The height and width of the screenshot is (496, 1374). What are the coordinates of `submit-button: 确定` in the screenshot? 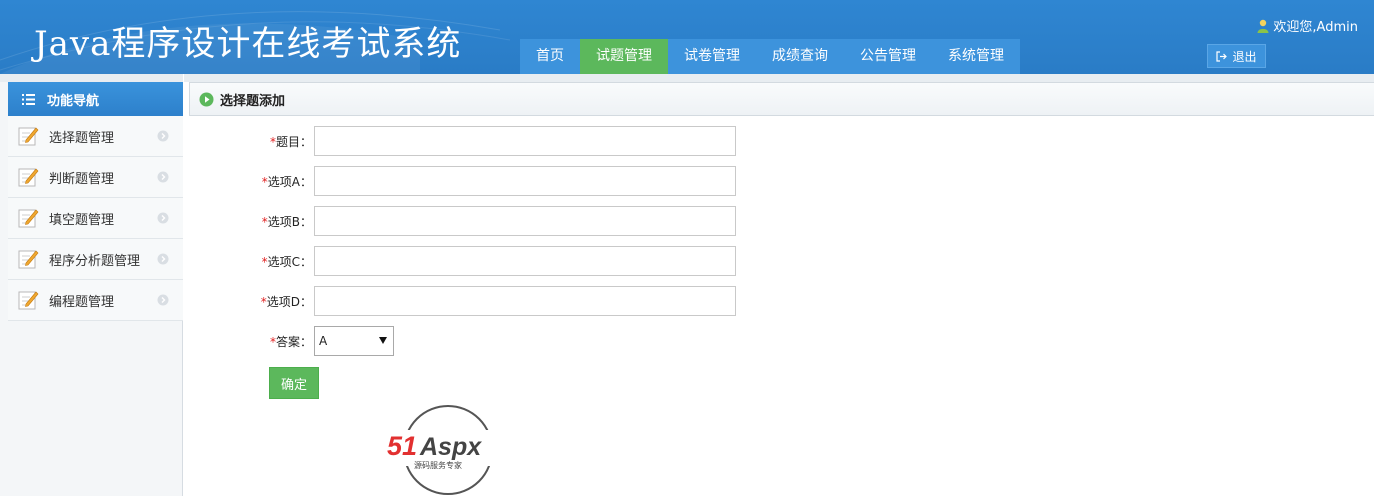 It's located at (294, 383).